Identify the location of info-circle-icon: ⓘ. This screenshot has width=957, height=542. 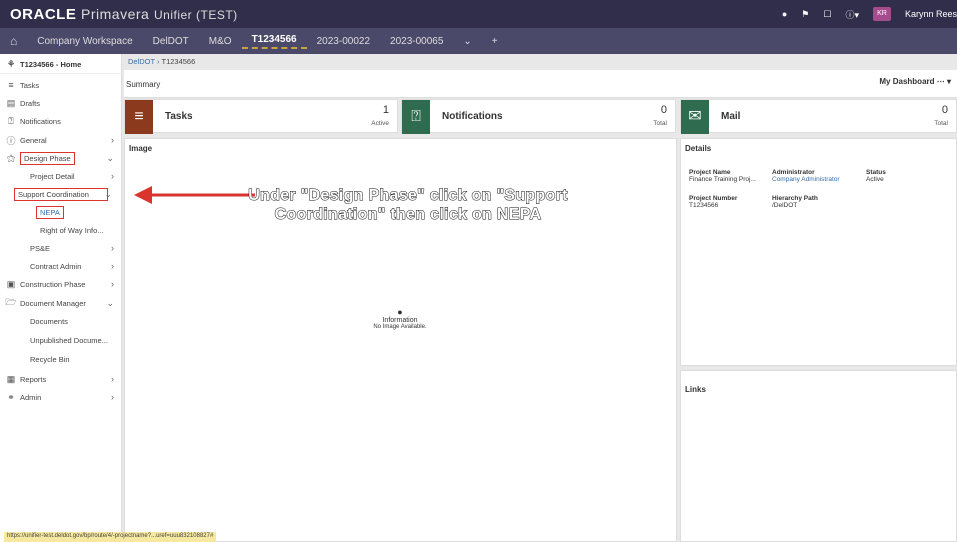
(11, 140).